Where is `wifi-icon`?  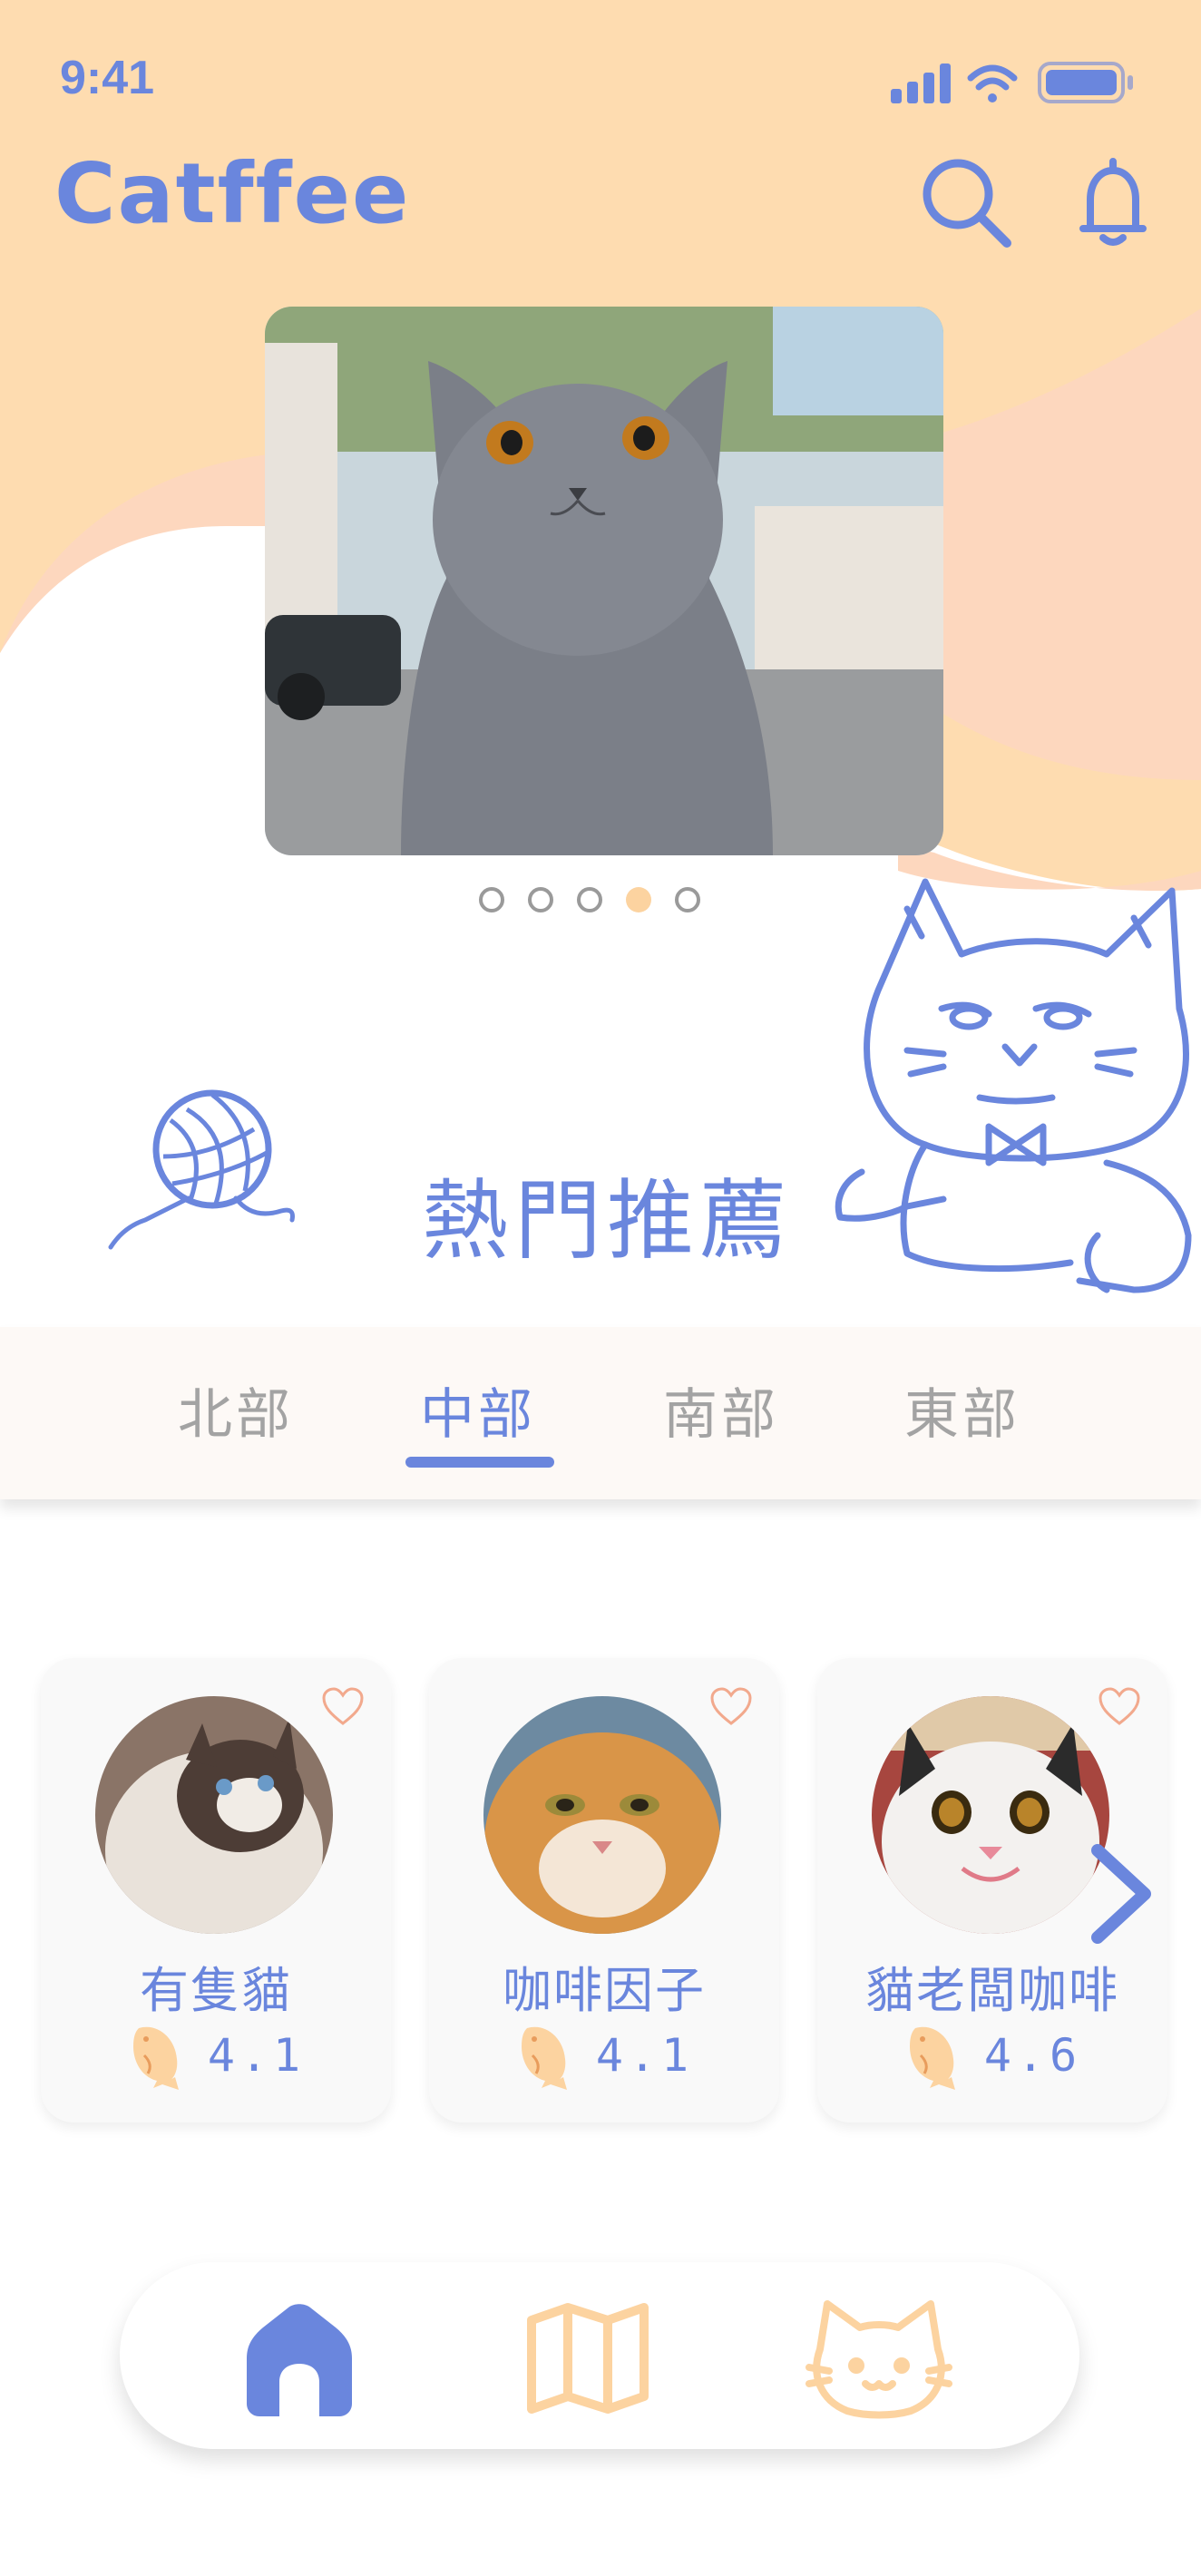 wifi-icon is located at coordinates (993, 83).